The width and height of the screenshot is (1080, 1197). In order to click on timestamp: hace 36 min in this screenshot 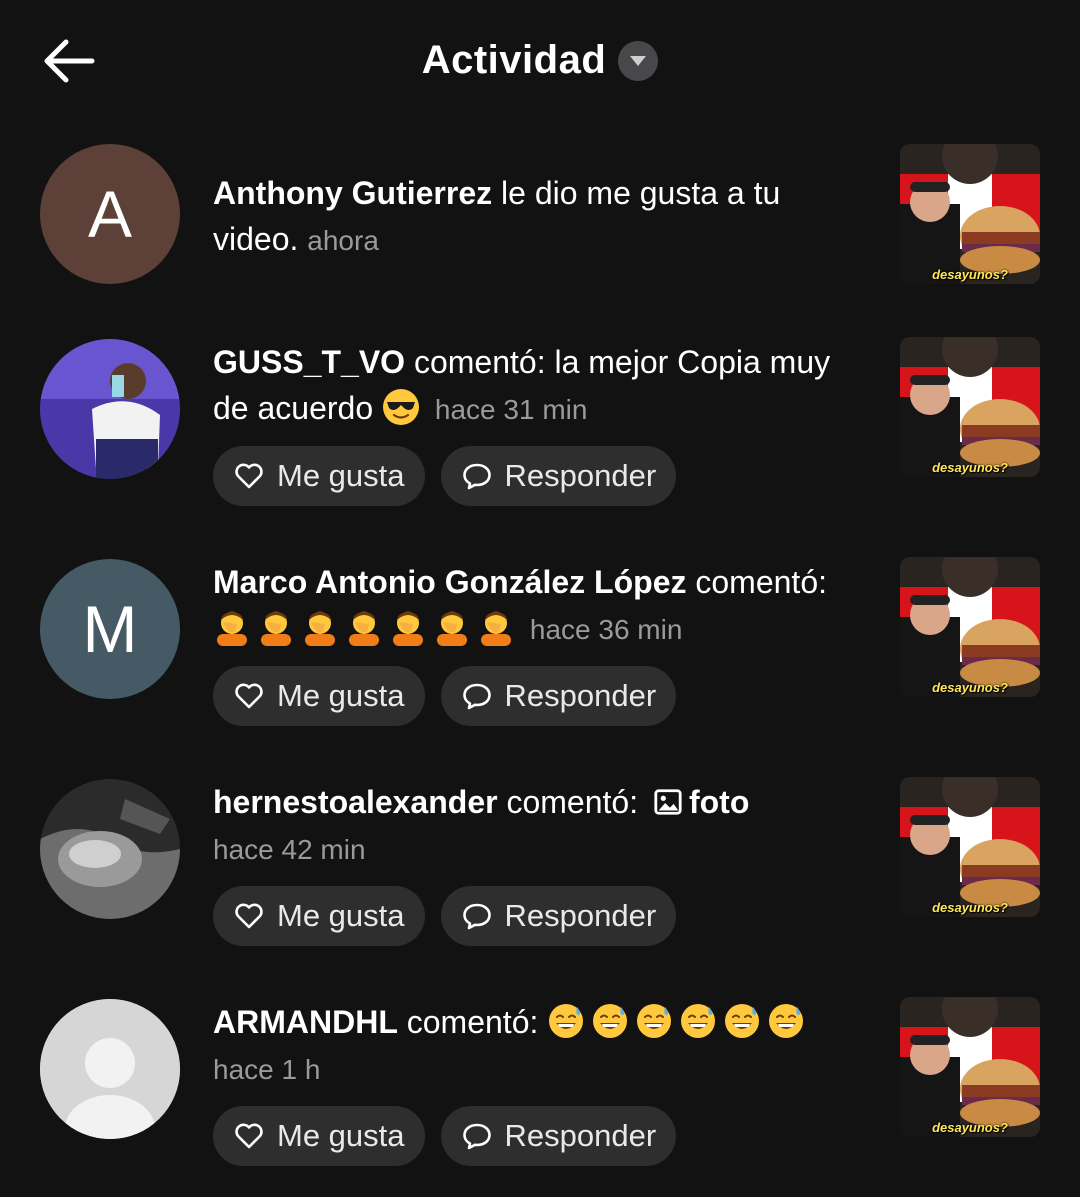, I will do `click(606, 629)`.